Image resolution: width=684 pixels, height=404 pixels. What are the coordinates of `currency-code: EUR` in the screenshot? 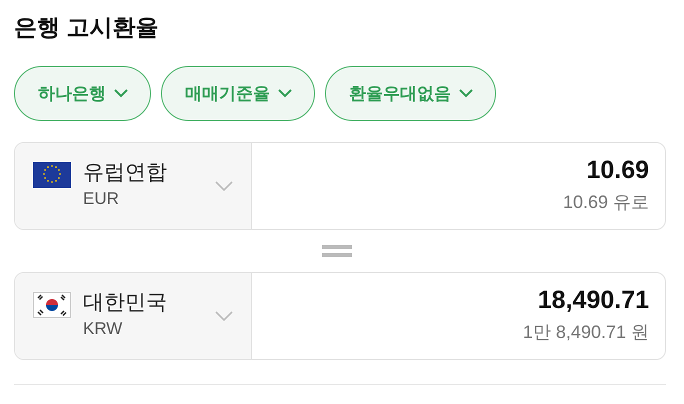 It's located at (101, 199).